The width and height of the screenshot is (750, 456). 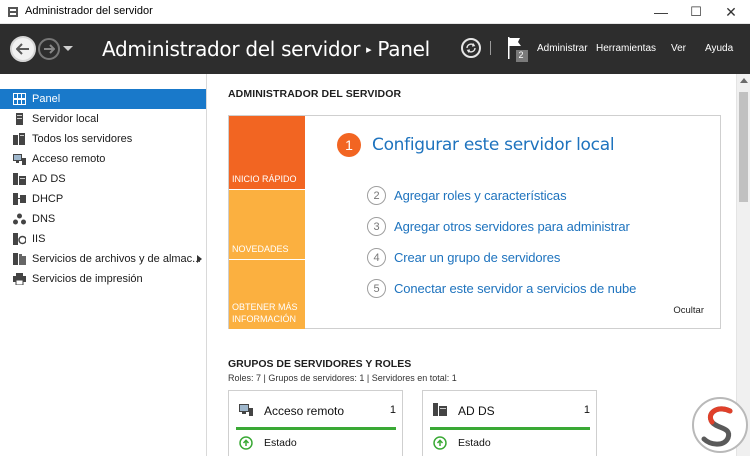 I want to click on window-title: Administrador del servidor, so click(x=89, y=11).